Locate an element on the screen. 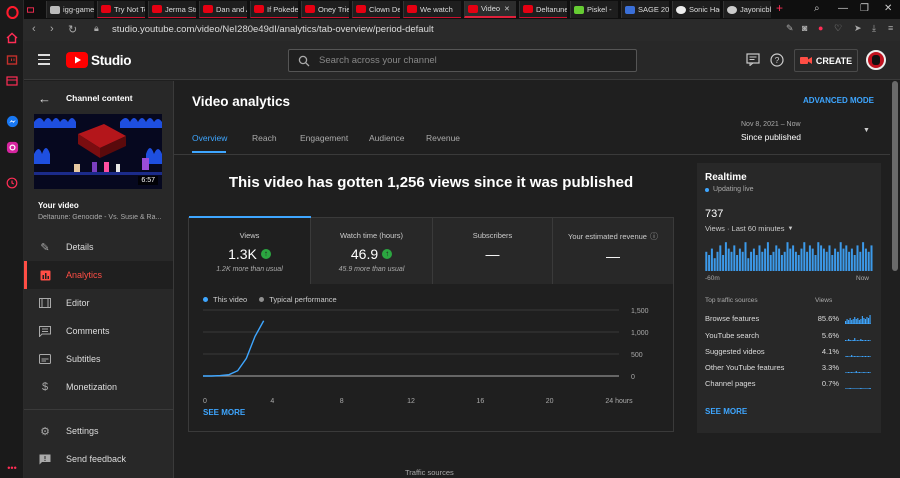  metric-label: Views is located at coordinates (249, 235).